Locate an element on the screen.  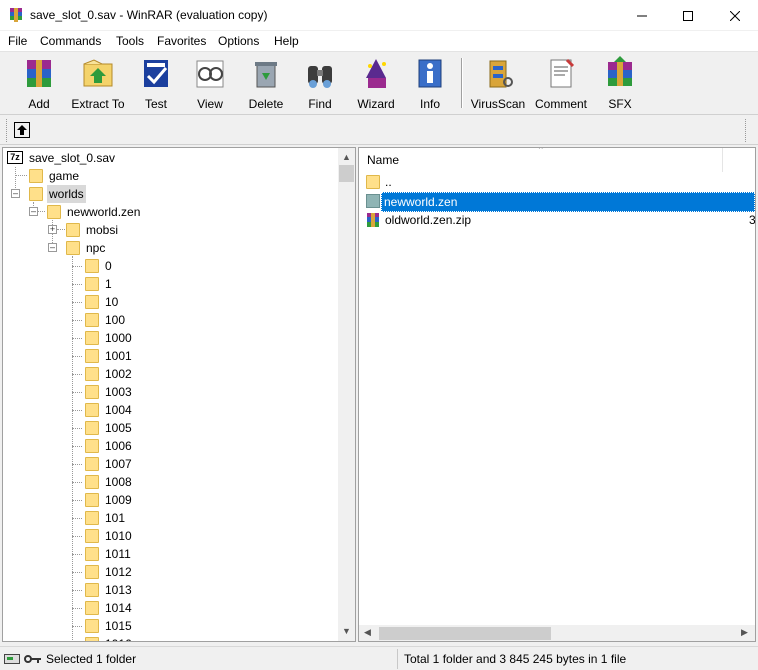
tree-item-npc-child: 1011 is located at coordinates (182, 554).